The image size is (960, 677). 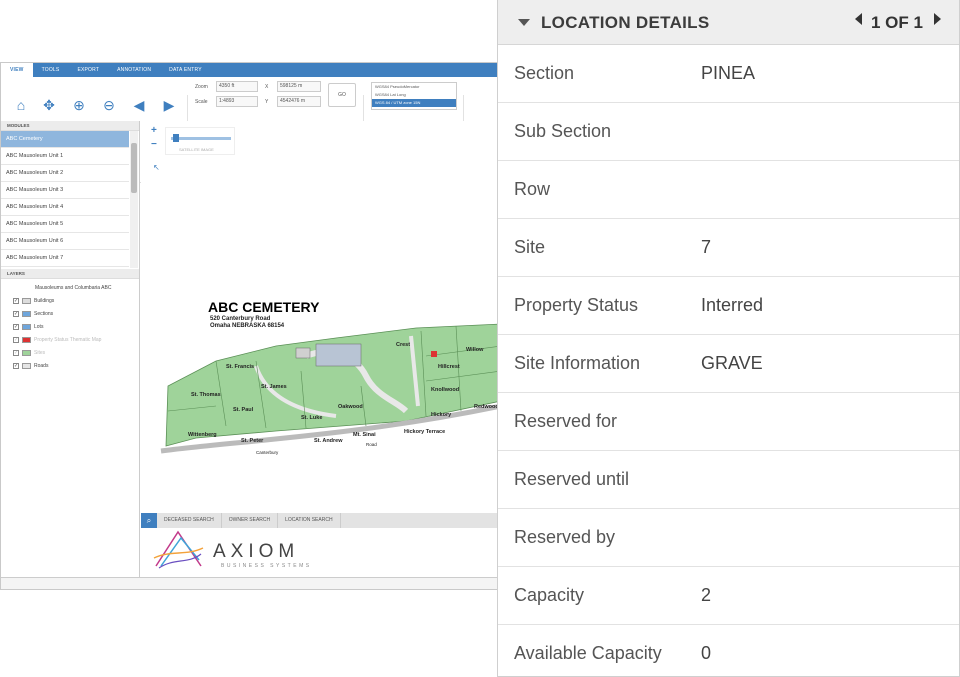 I want to click on search-icon: ⌕, so click(x=149, y=520).